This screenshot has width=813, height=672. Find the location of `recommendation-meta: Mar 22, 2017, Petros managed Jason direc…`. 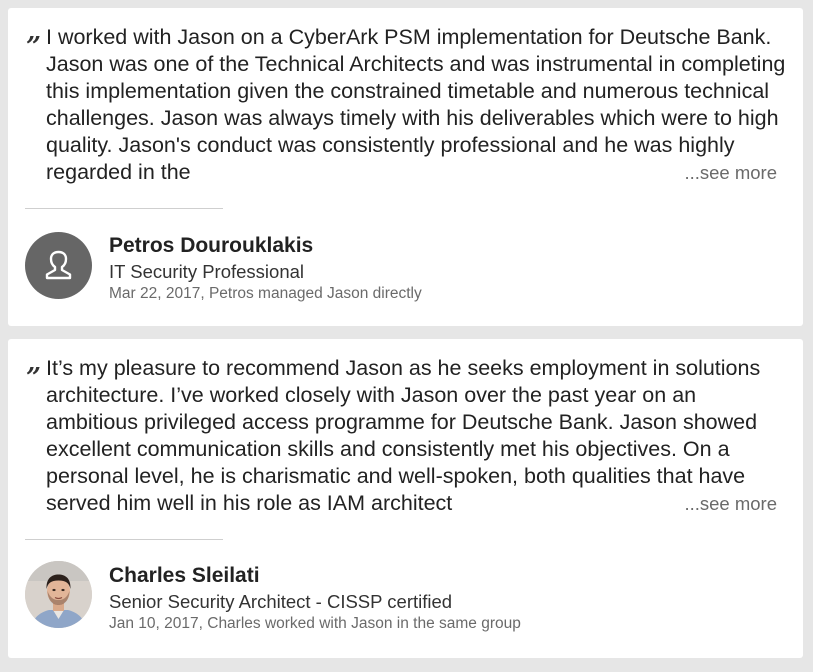

recommendation-meta: Mar 22, 2017, Petros managed Jason direc… is located at coordinates (265, 293).